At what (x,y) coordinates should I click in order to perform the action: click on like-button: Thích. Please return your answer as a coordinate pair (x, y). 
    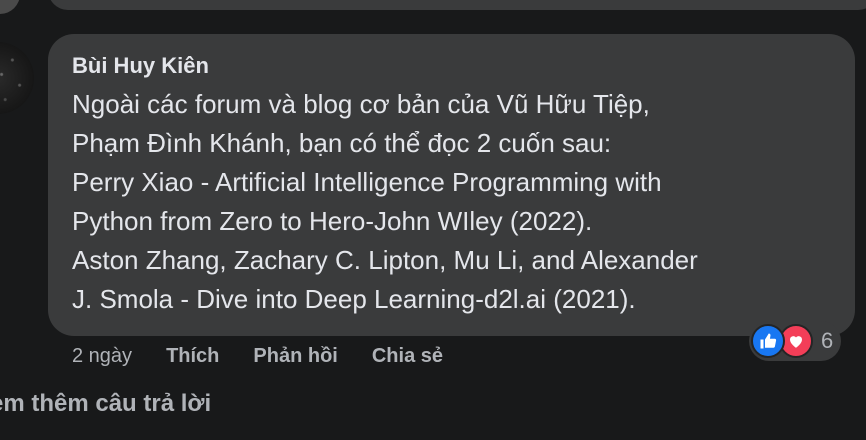
    Looking at the image, I should click on (192, 356).